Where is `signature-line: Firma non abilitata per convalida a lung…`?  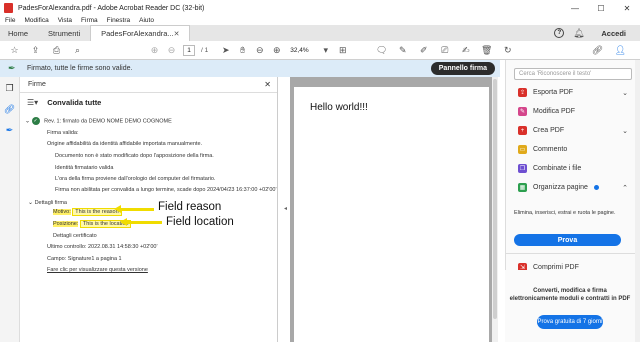 signature-line: Firma non abilitata per convalida a lung… is located at coordinates (166, 190).